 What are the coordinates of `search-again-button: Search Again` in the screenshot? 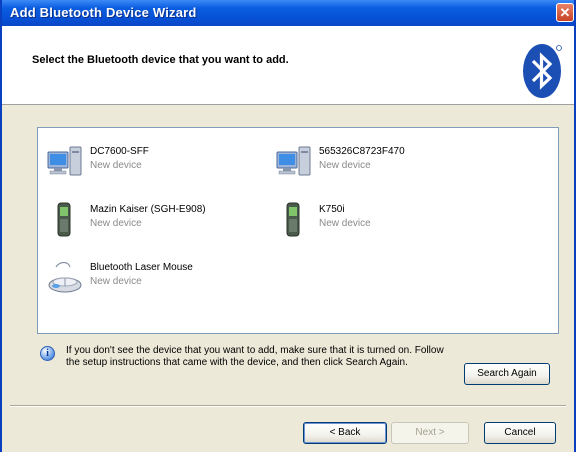 It's located at (507, 374).